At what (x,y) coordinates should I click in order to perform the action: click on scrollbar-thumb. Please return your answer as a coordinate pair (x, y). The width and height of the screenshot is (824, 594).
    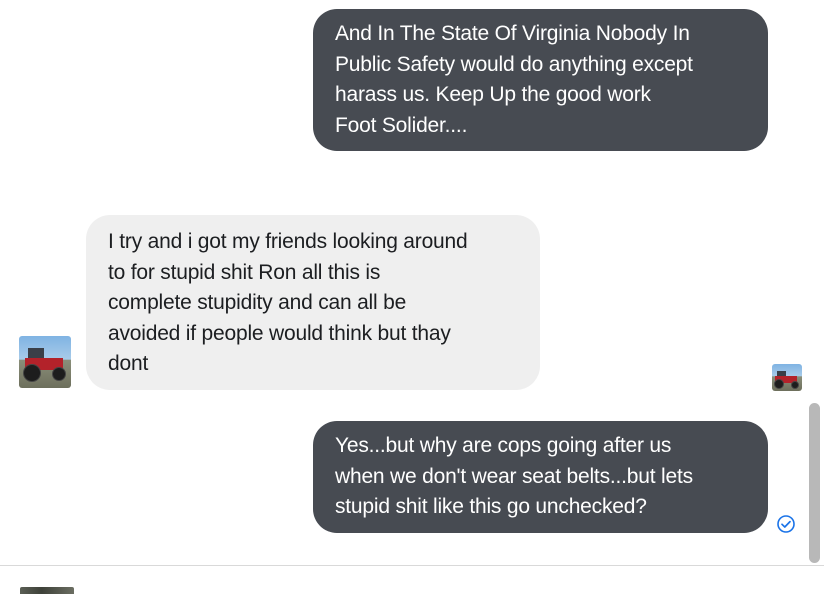
    Looking at the image, I should click on (814, 483).